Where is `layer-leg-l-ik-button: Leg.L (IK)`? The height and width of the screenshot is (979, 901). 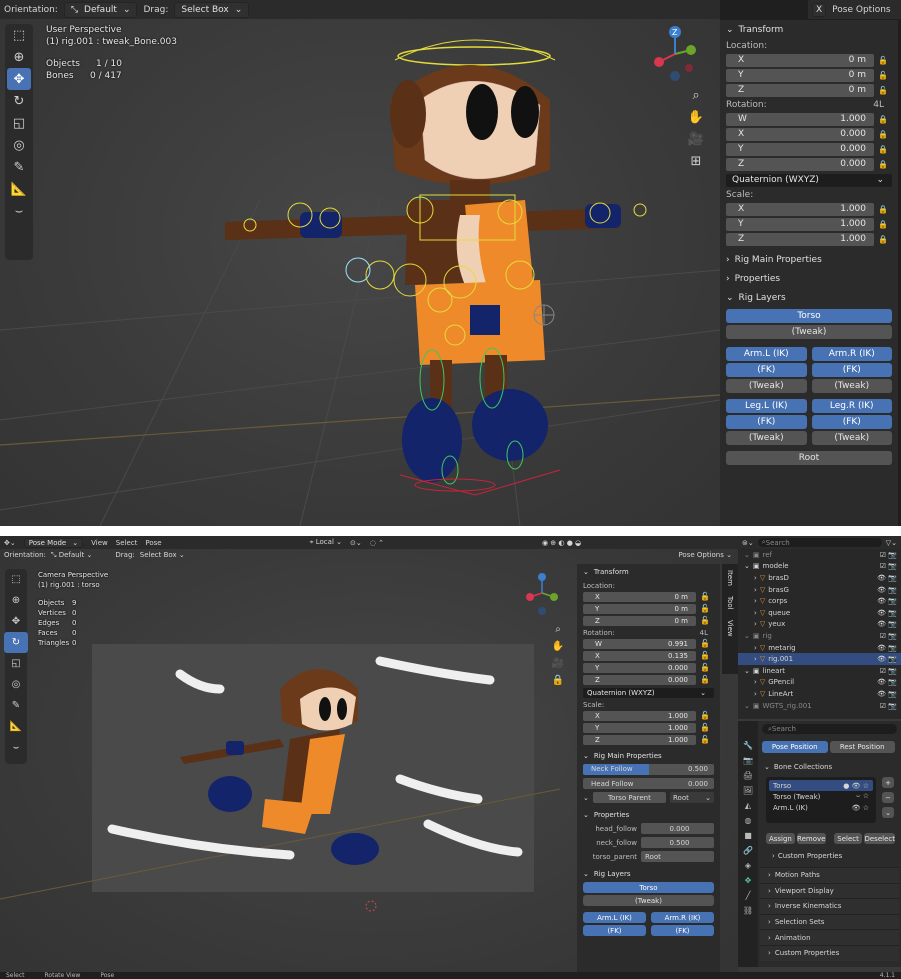
layer-leg-l-ik-button: Leg.L (IK) is located at coordinates (766, 406).